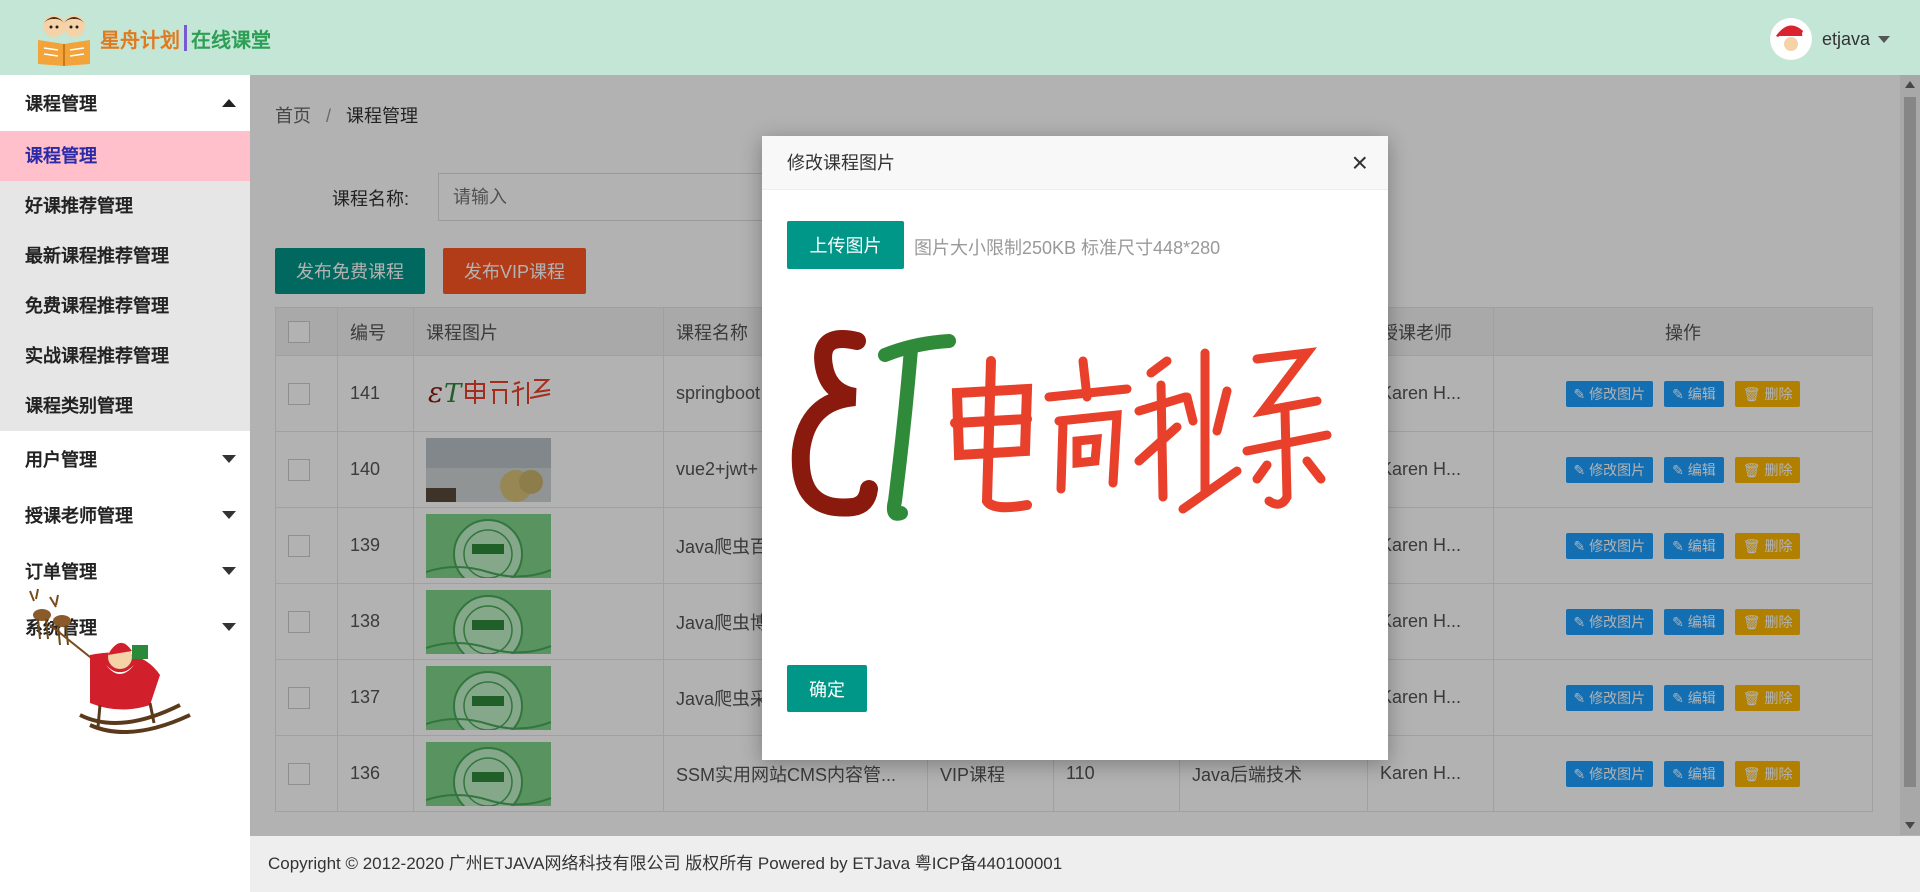 The height and width of the screenshot is (892, 1920). I want to click on preview-logo-text: ET电商秒杀, so click(1143, 430).